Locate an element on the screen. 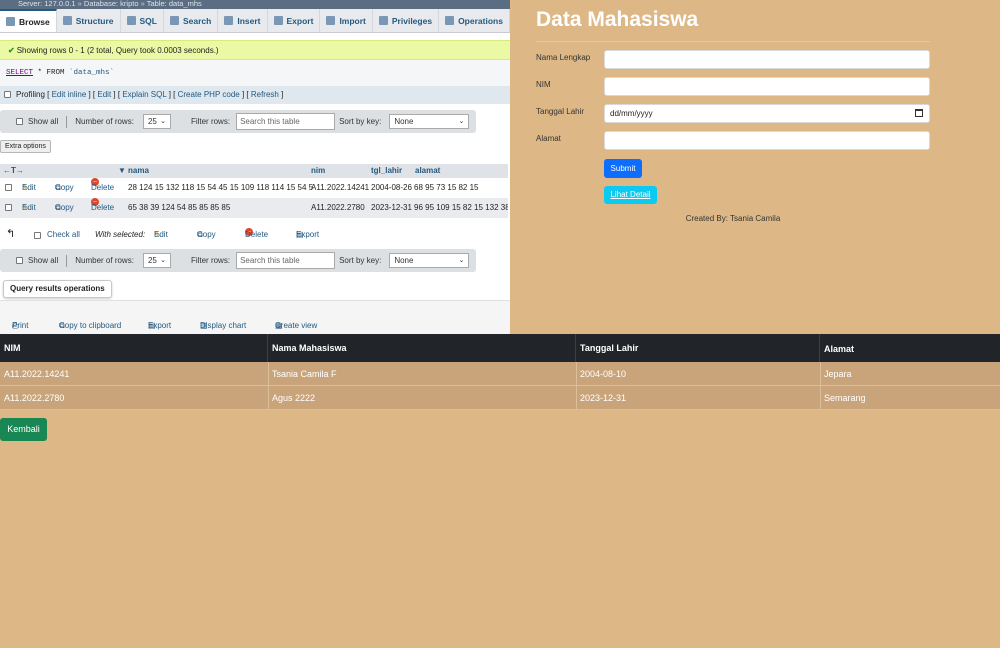 This screenshot has width=1000, height=648. tab-browse: Browse is located at coordinates (28, 20).